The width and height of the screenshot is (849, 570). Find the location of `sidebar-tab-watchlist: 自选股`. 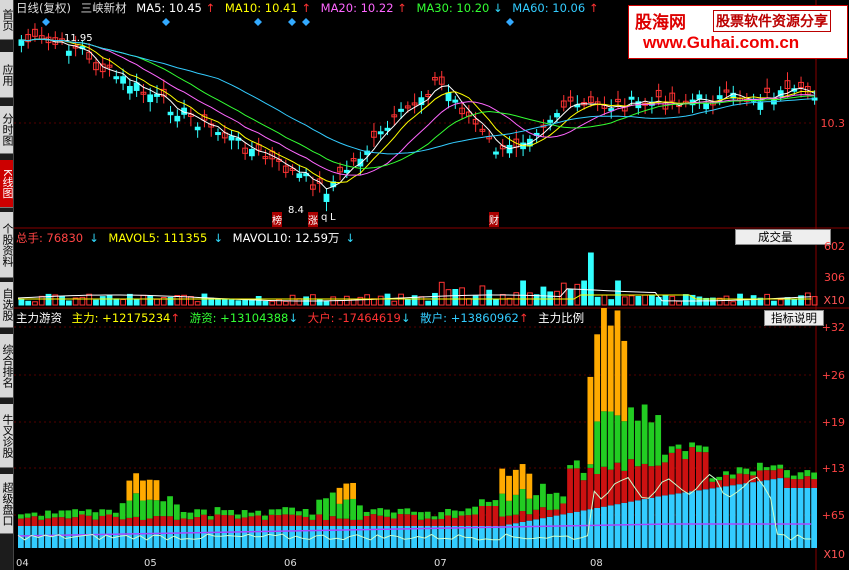

sidebar-tab-watchlist: 自选股 is located at coordinates (6, 305).